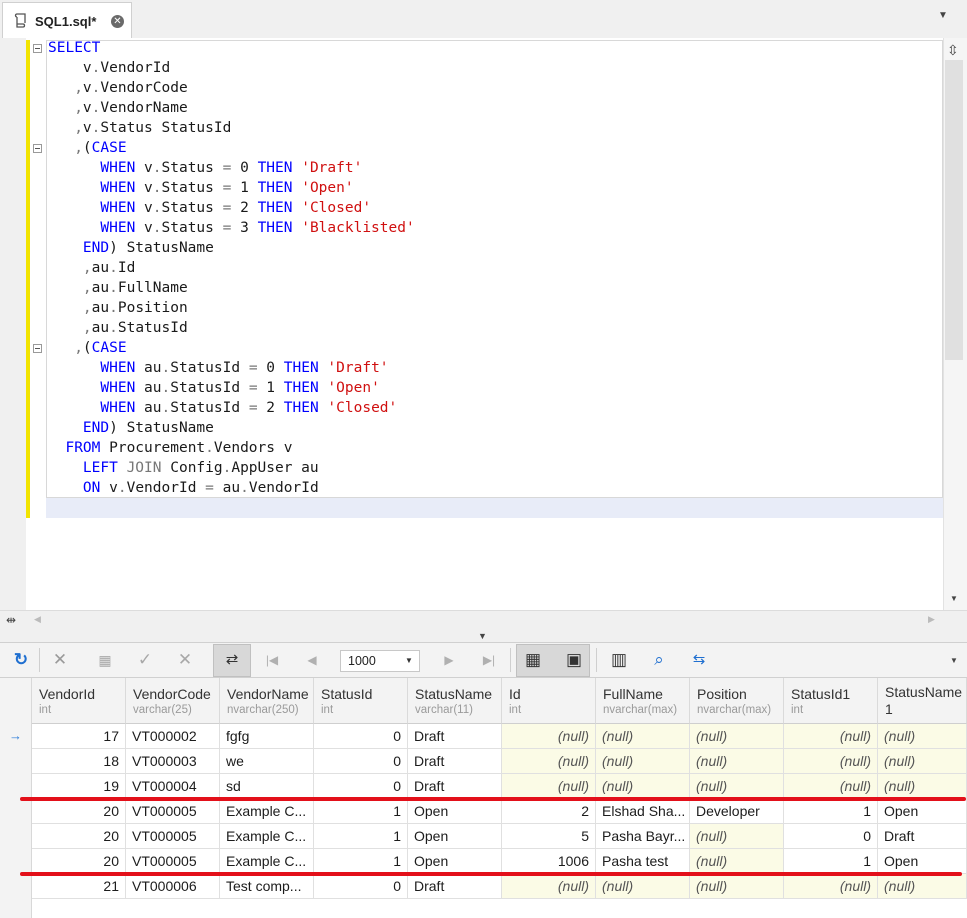  I want to click on scroll-down-icon: ▼, so click(954, 598).